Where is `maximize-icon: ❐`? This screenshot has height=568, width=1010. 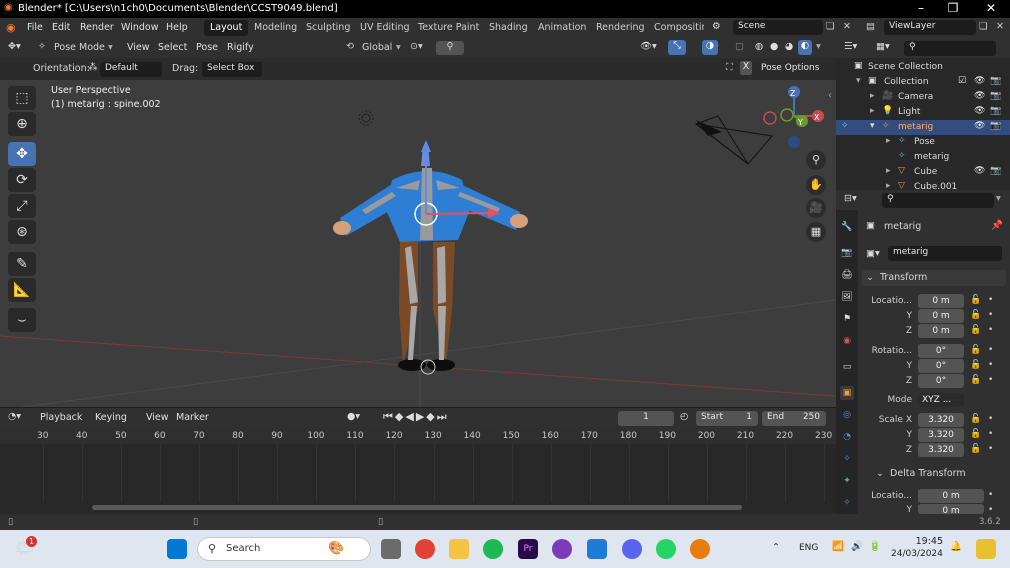
maximize-icon: ❐ is located at coordinates (953, 8).